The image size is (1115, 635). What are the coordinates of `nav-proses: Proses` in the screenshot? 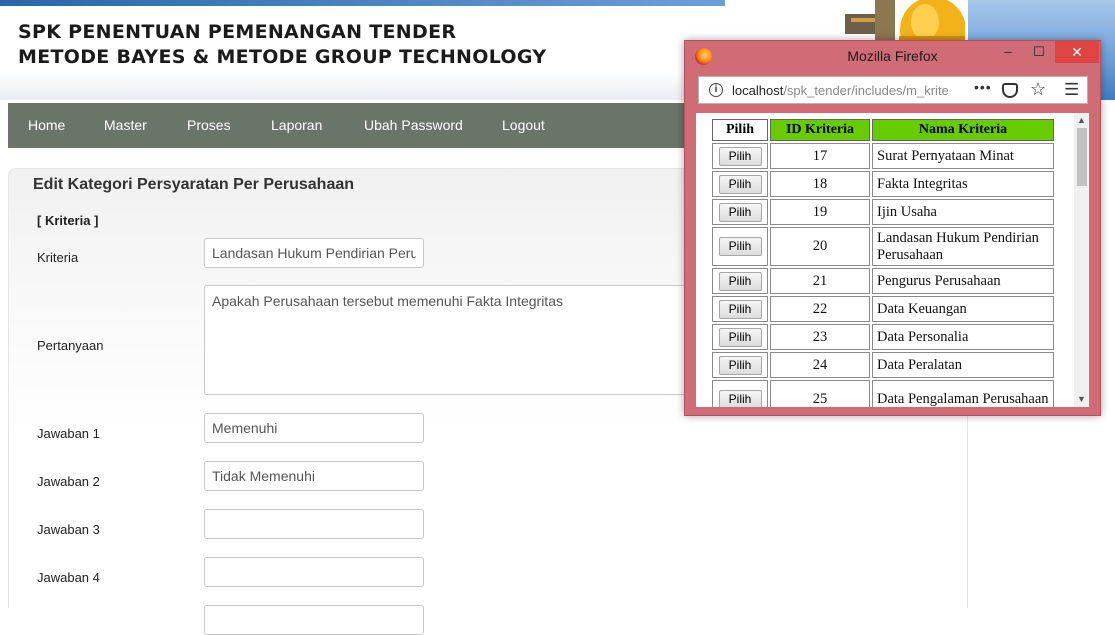 It's located at (209, 125).